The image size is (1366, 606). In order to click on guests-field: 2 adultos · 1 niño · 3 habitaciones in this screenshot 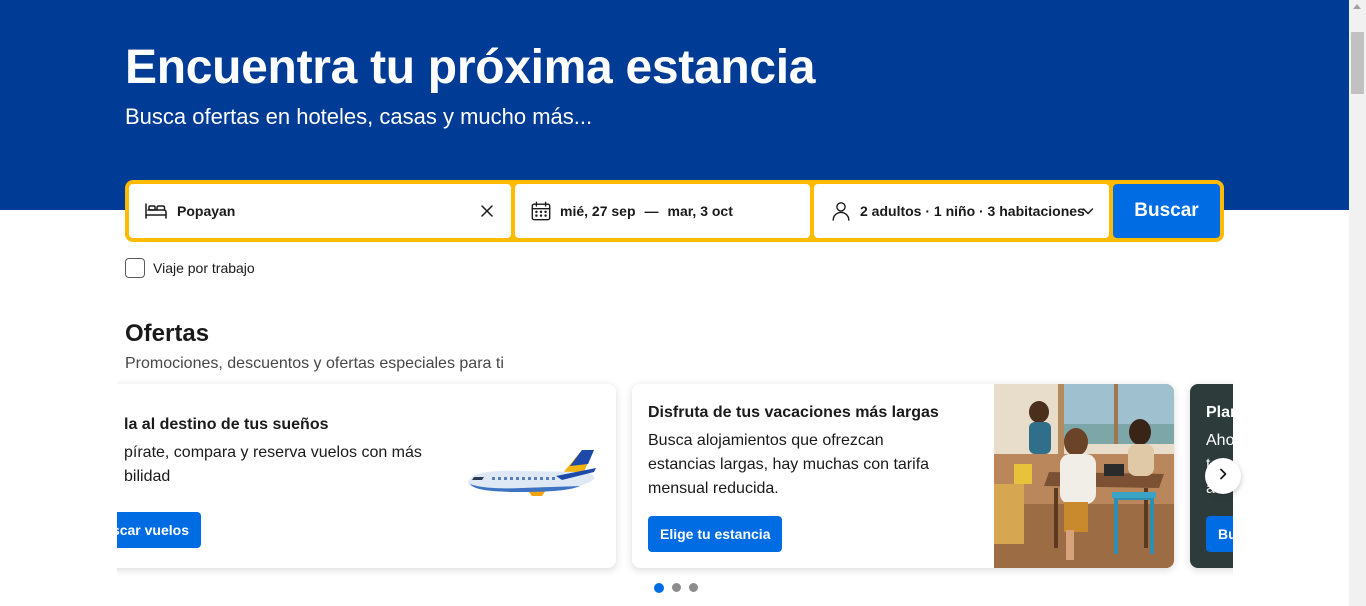, I will do `click(961, 211)`.